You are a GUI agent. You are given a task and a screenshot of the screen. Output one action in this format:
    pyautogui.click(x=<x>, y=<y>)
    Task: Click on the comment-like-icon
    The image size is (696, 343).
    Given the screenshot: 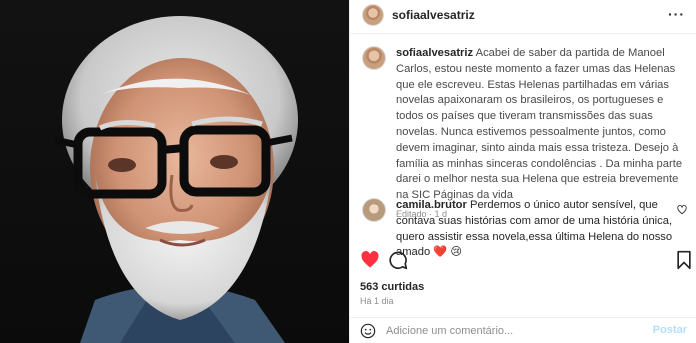 What is the action you would take?
    pyautogui.click(x=682, y=210)
    